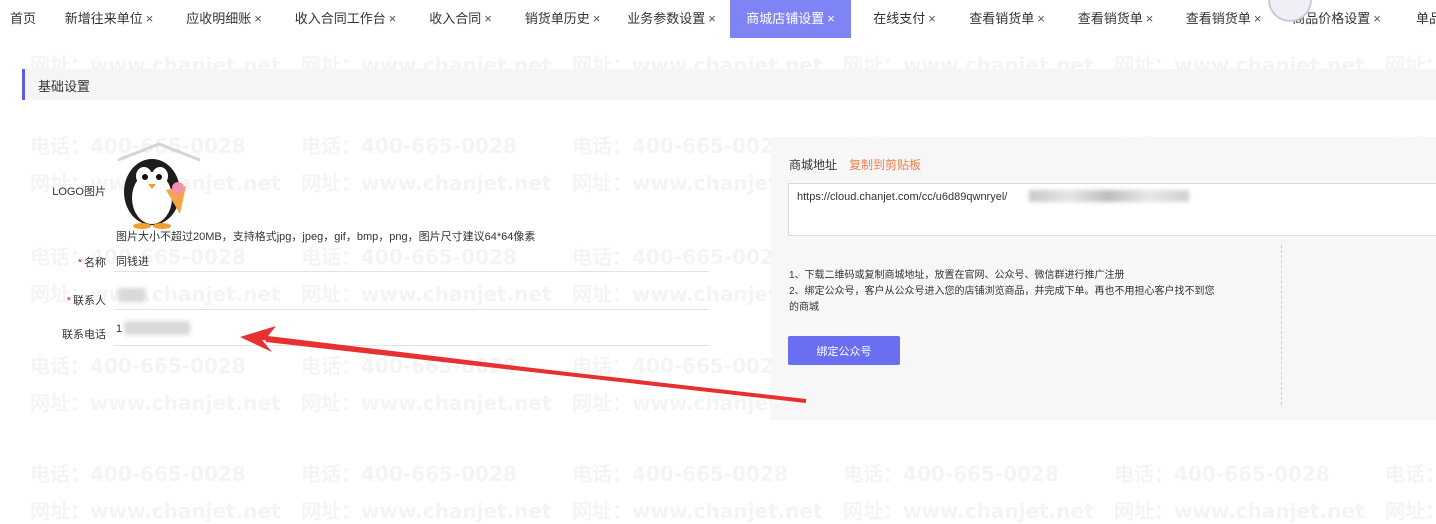  What do you see at coordinates (73, 262) in the screenshot?
I see `name-label: * 名称` at bounding box center [73, 262].